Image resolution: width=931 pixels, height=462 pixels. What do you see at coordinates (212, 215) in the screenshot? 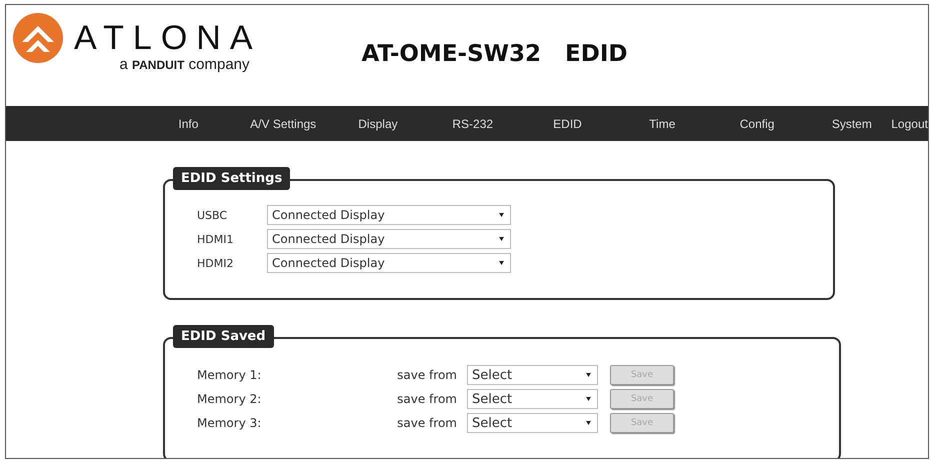
I see `port-label: USBC` at bounding box center [212, 215].